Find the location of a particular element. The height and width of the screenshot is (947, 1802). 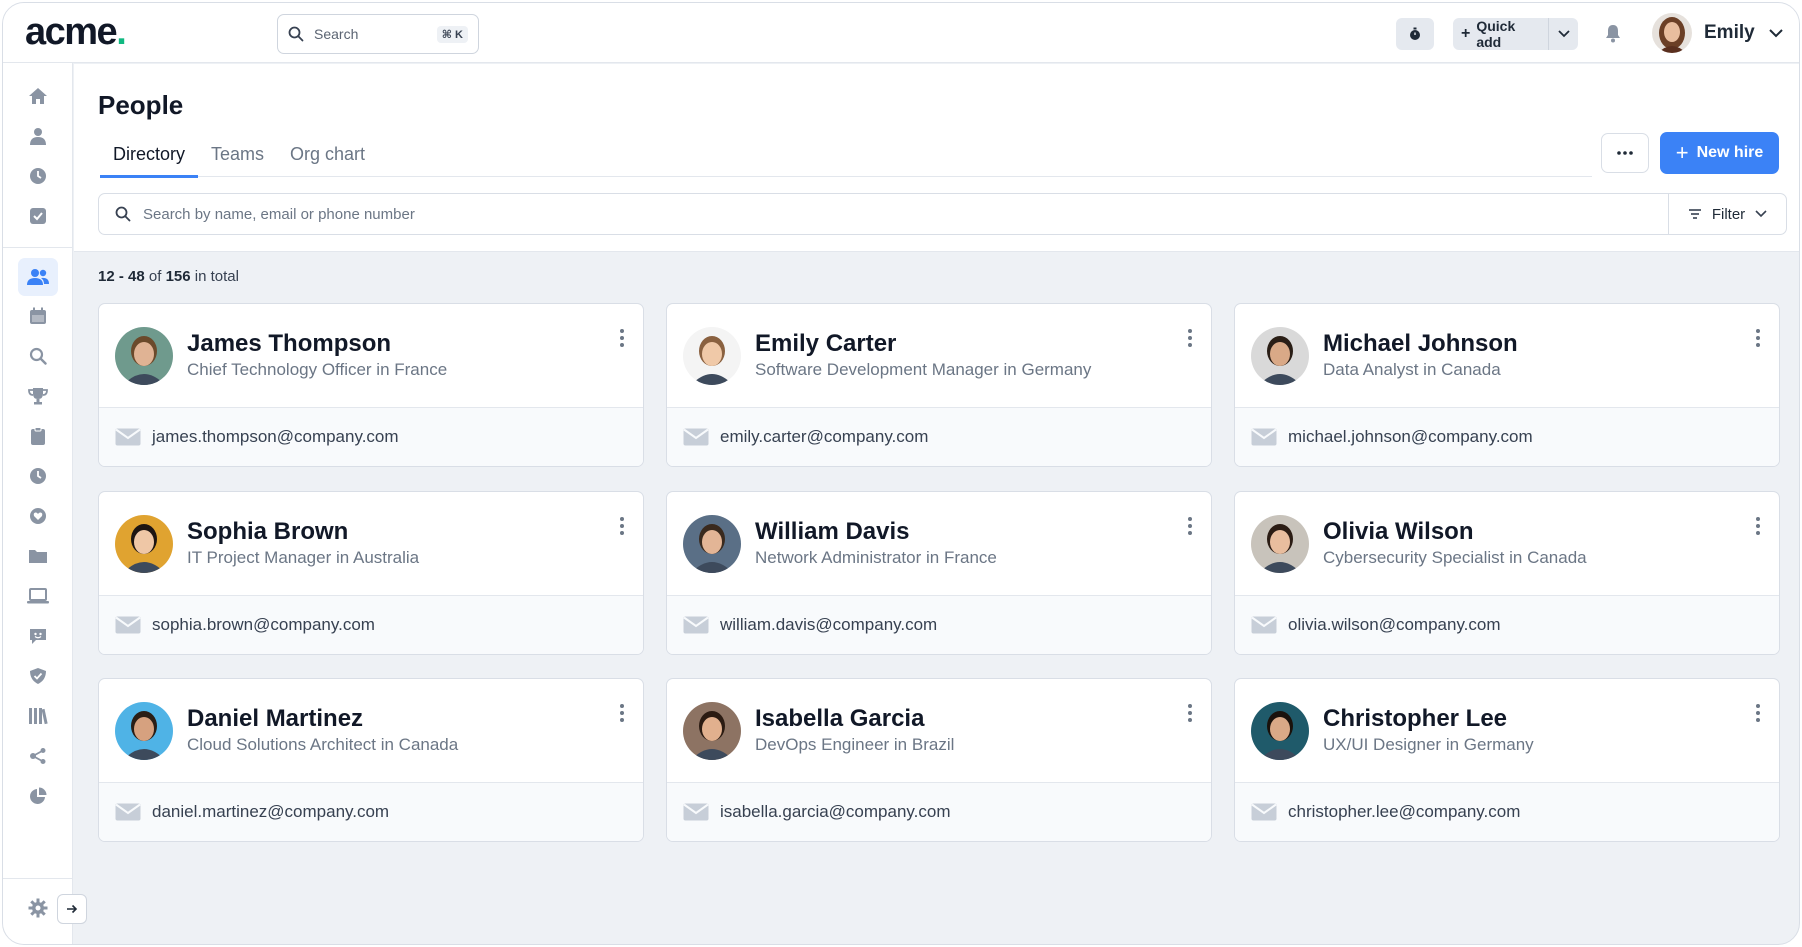

sidebar-item-recruiting is located at coordinates (38, 356).